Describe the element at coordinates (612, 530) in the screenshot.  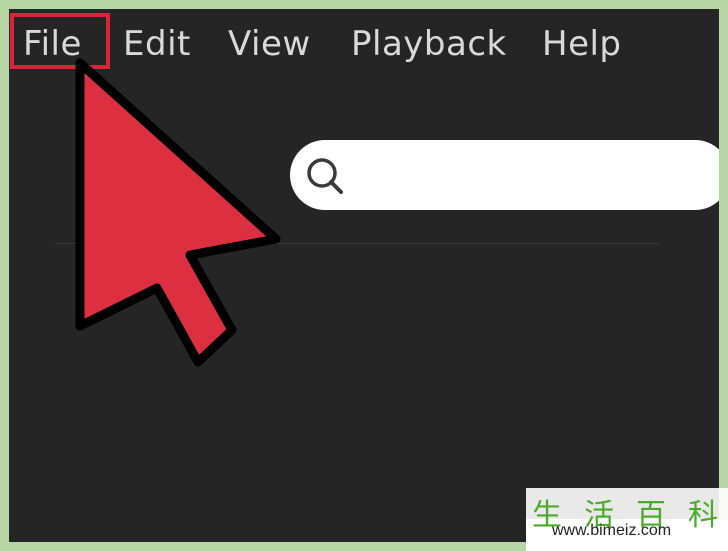
I see `watermark-url: www.bimeiz.com` at that location.